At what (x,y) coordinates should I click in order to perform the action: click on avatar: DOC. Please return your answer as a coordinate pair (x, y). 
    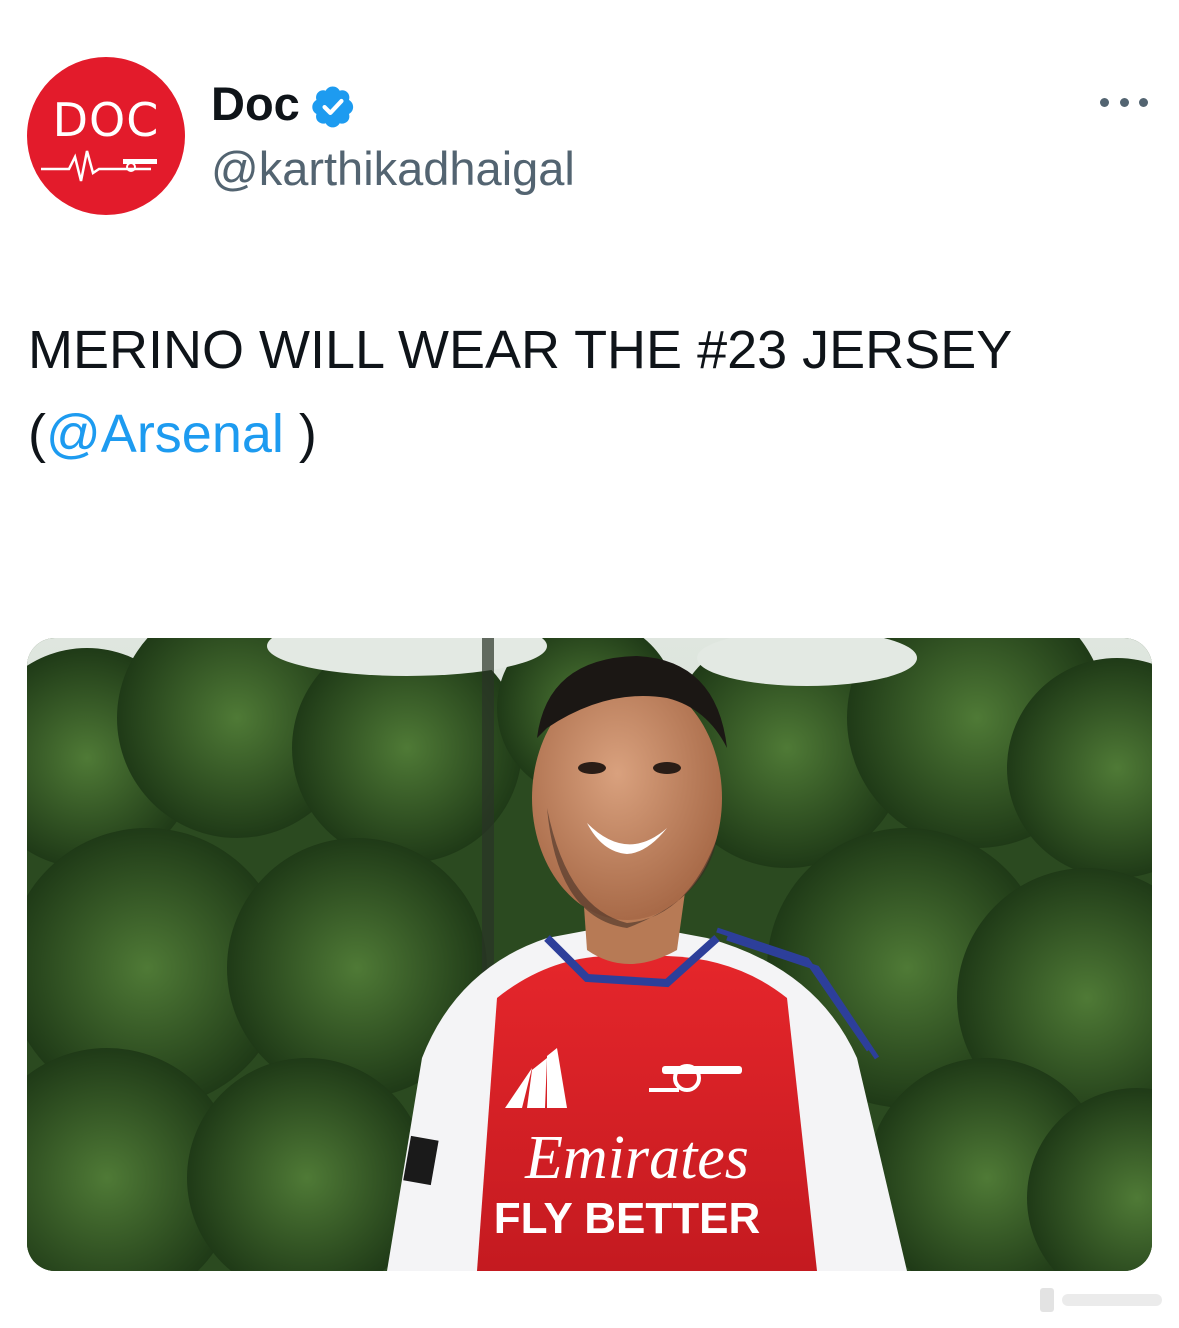
    Looking at the image, I should click on (106, 136).